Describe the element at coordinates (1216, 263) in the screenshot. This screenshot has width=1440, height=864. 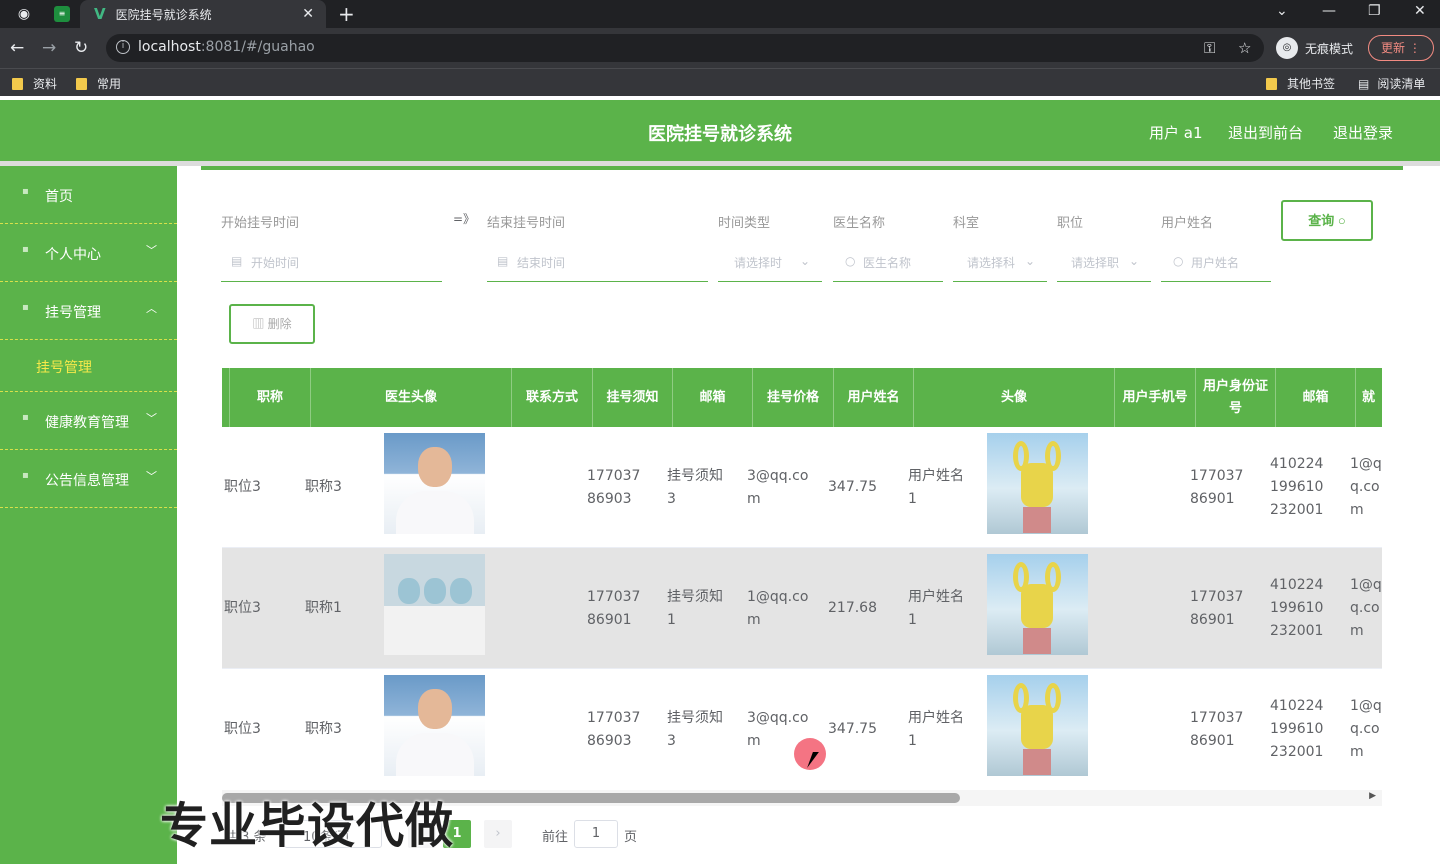
I see `username-input: ○ 用户姓名` at that location.